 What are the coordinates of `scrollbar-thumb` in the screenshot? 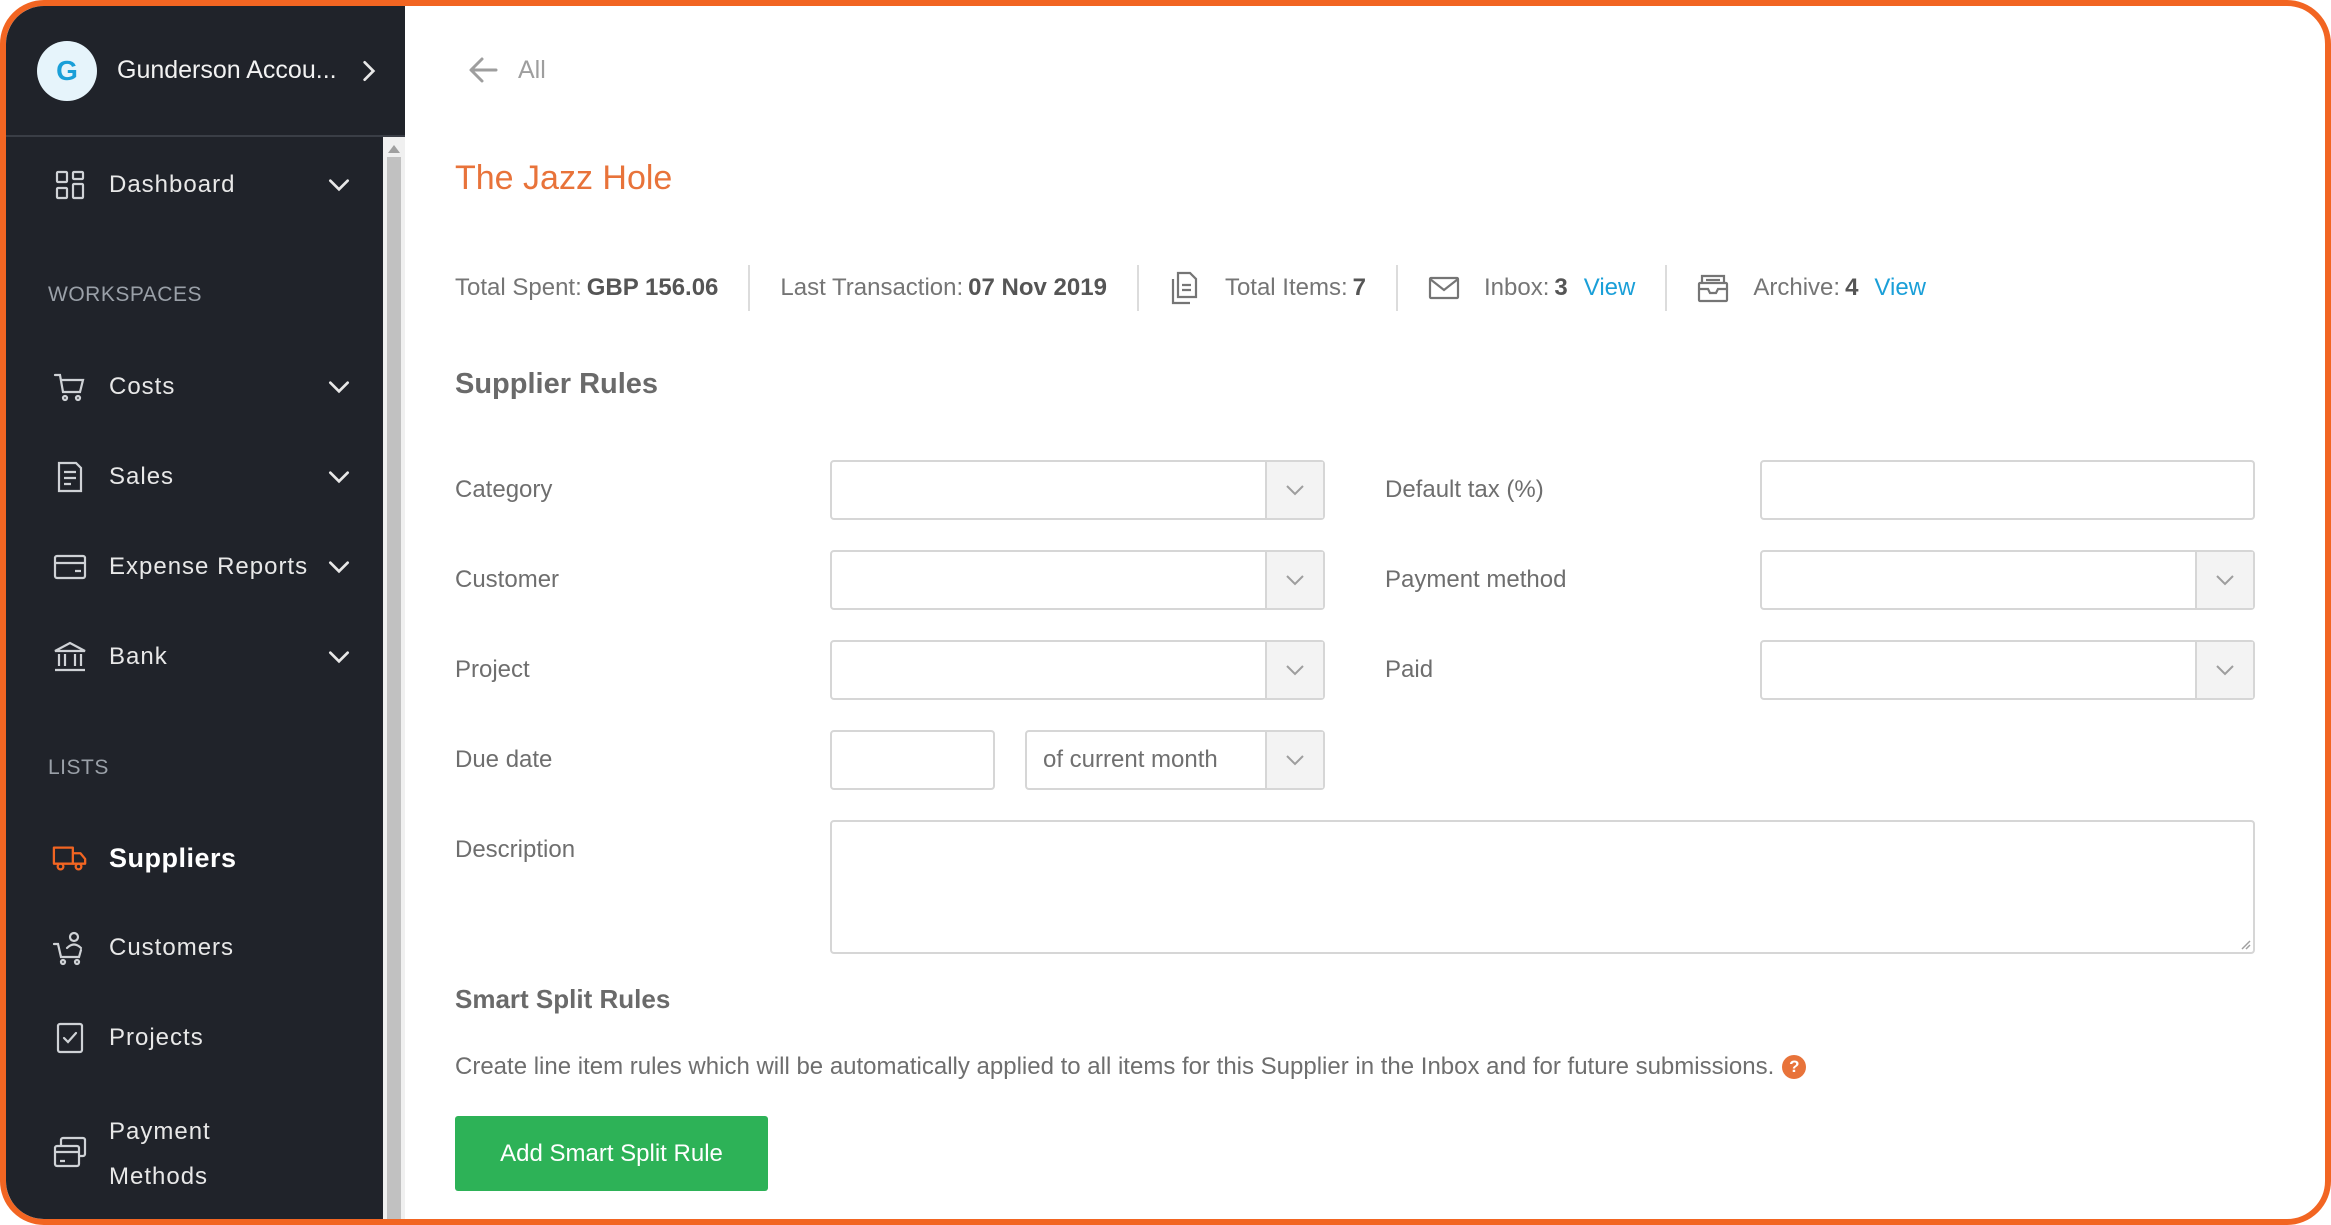 It's located at (394, 688).